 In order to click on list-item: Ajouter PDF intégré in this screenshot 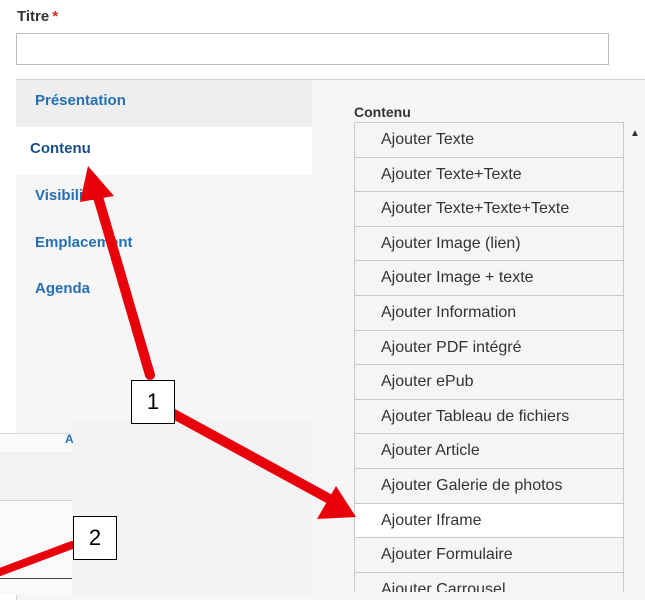, I will do `click(489, 347)`.